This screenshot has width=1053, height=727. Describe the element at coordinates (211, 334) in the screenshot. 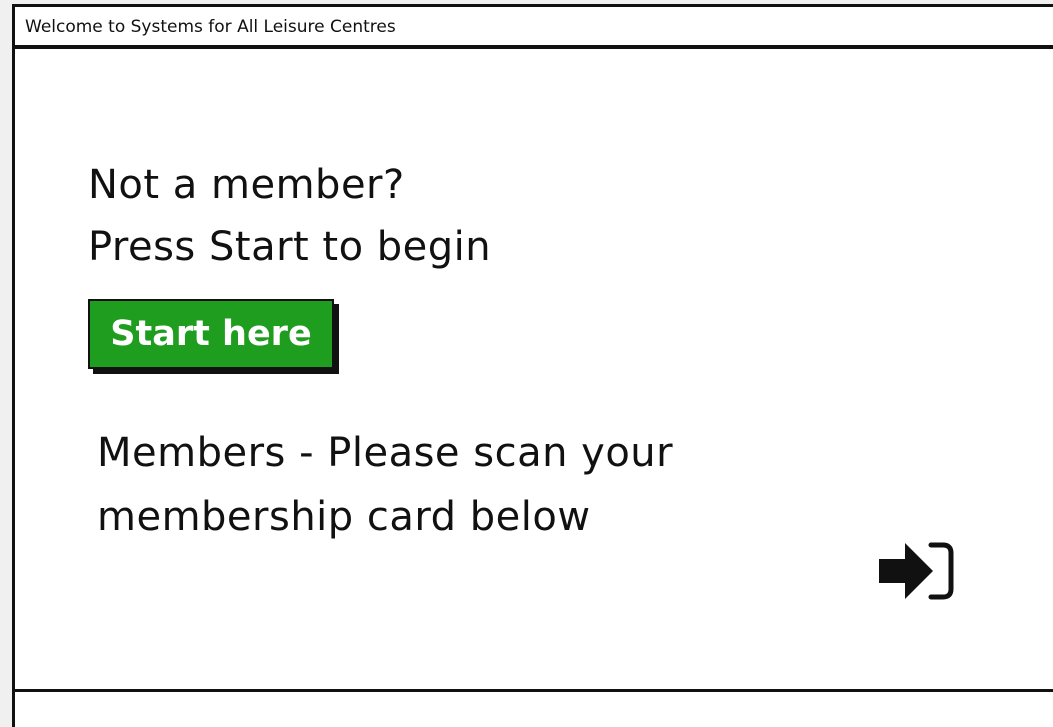

I see `start-button: Start here` at that location.